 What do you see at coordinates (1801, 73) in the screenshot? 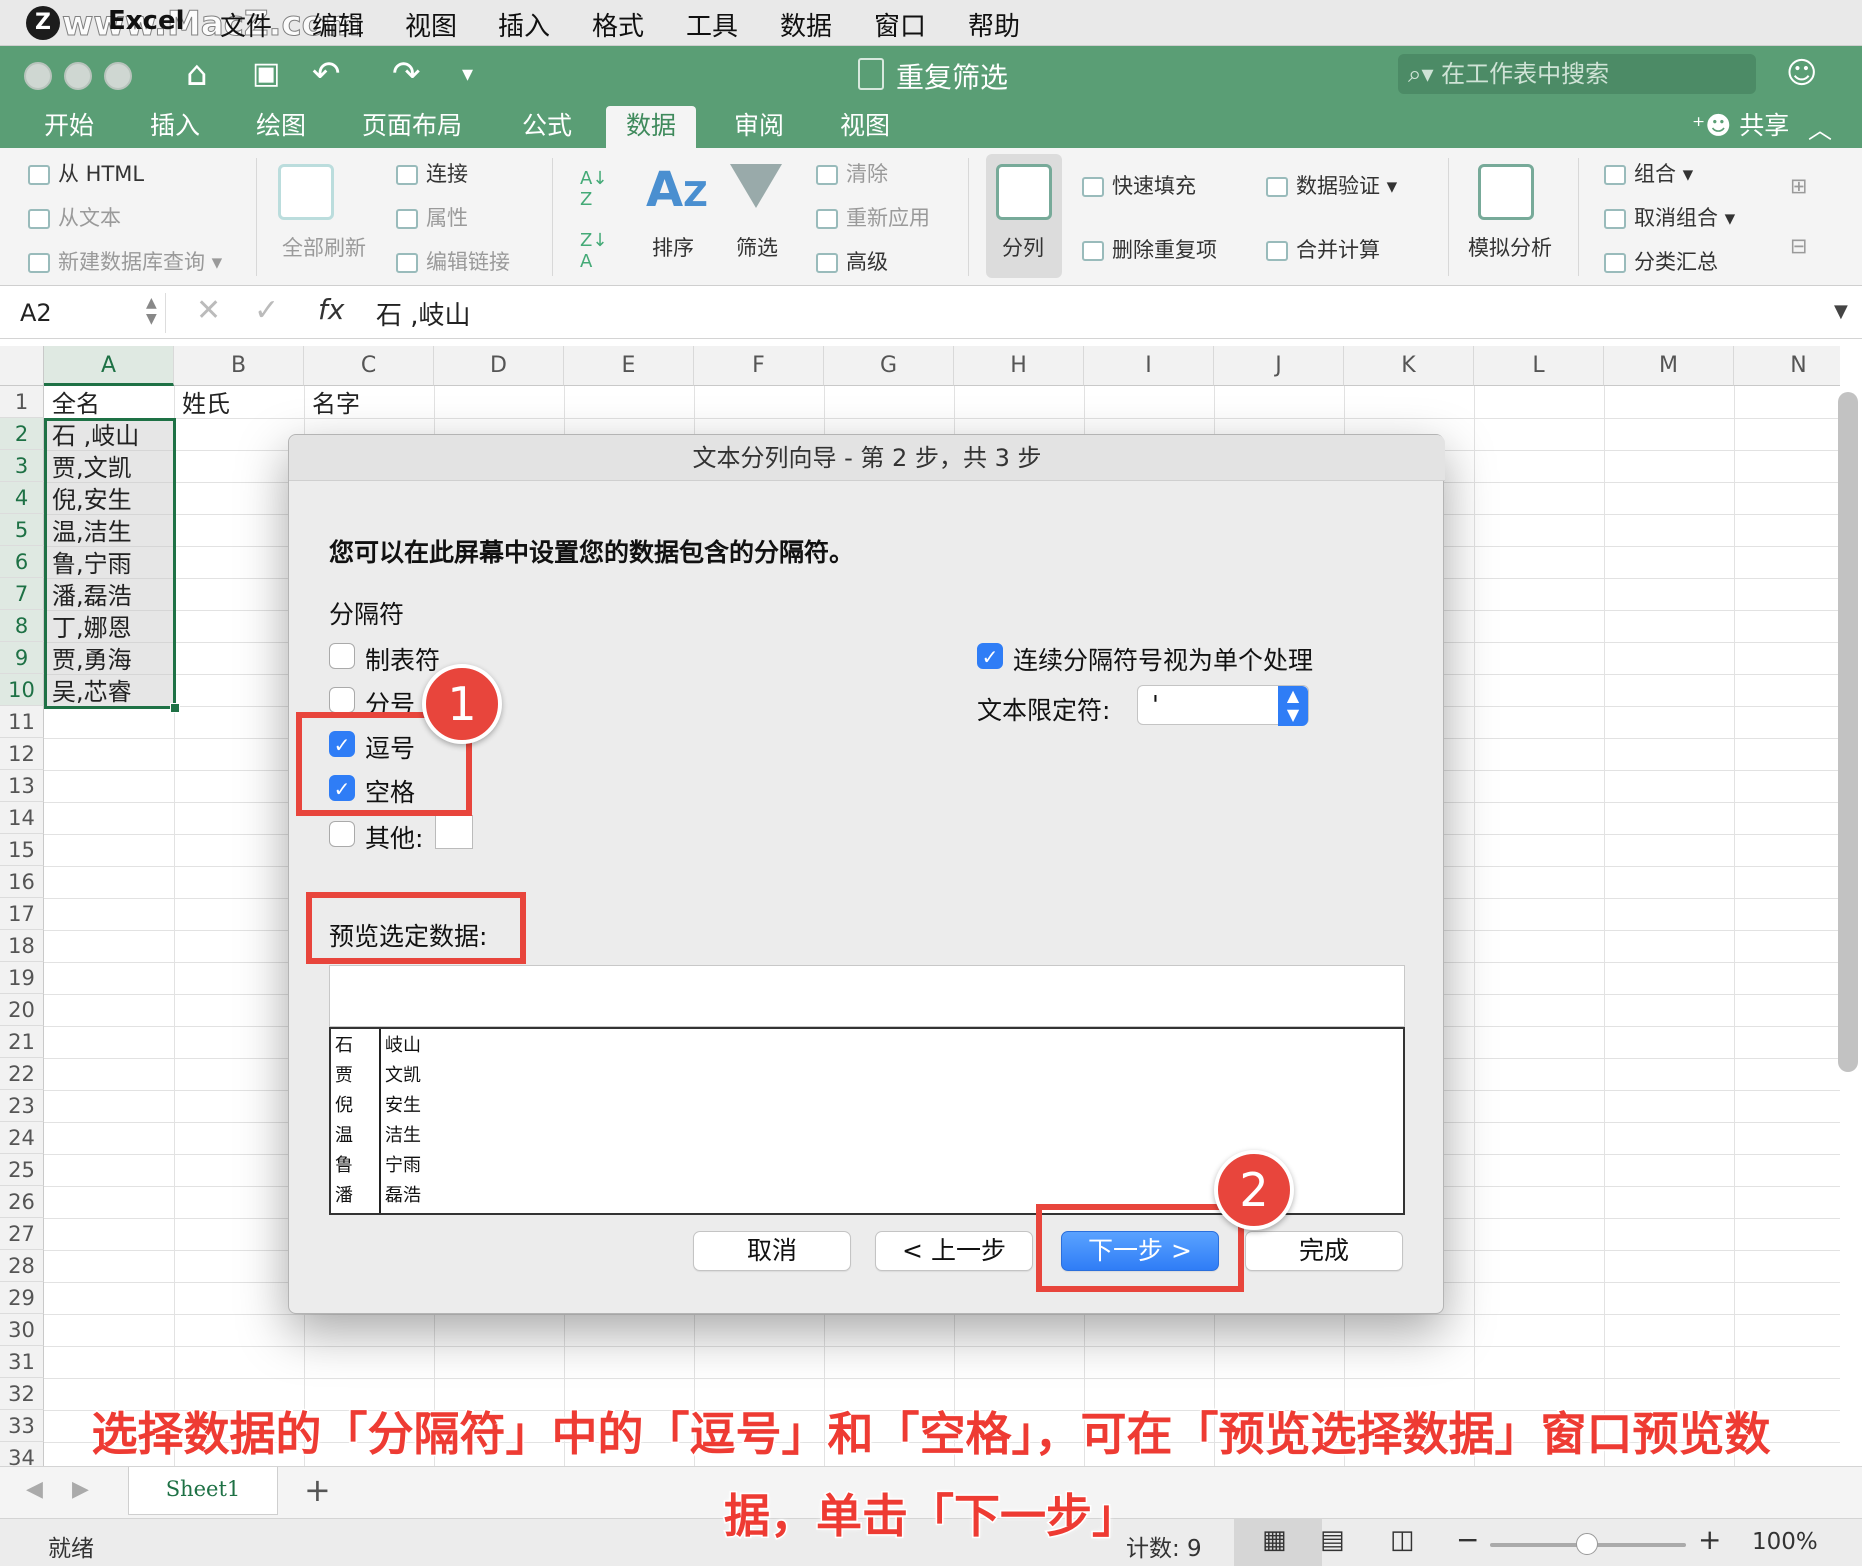
I see `feedback-smiley-icon: ☺` at bounding box center [1801, 73].